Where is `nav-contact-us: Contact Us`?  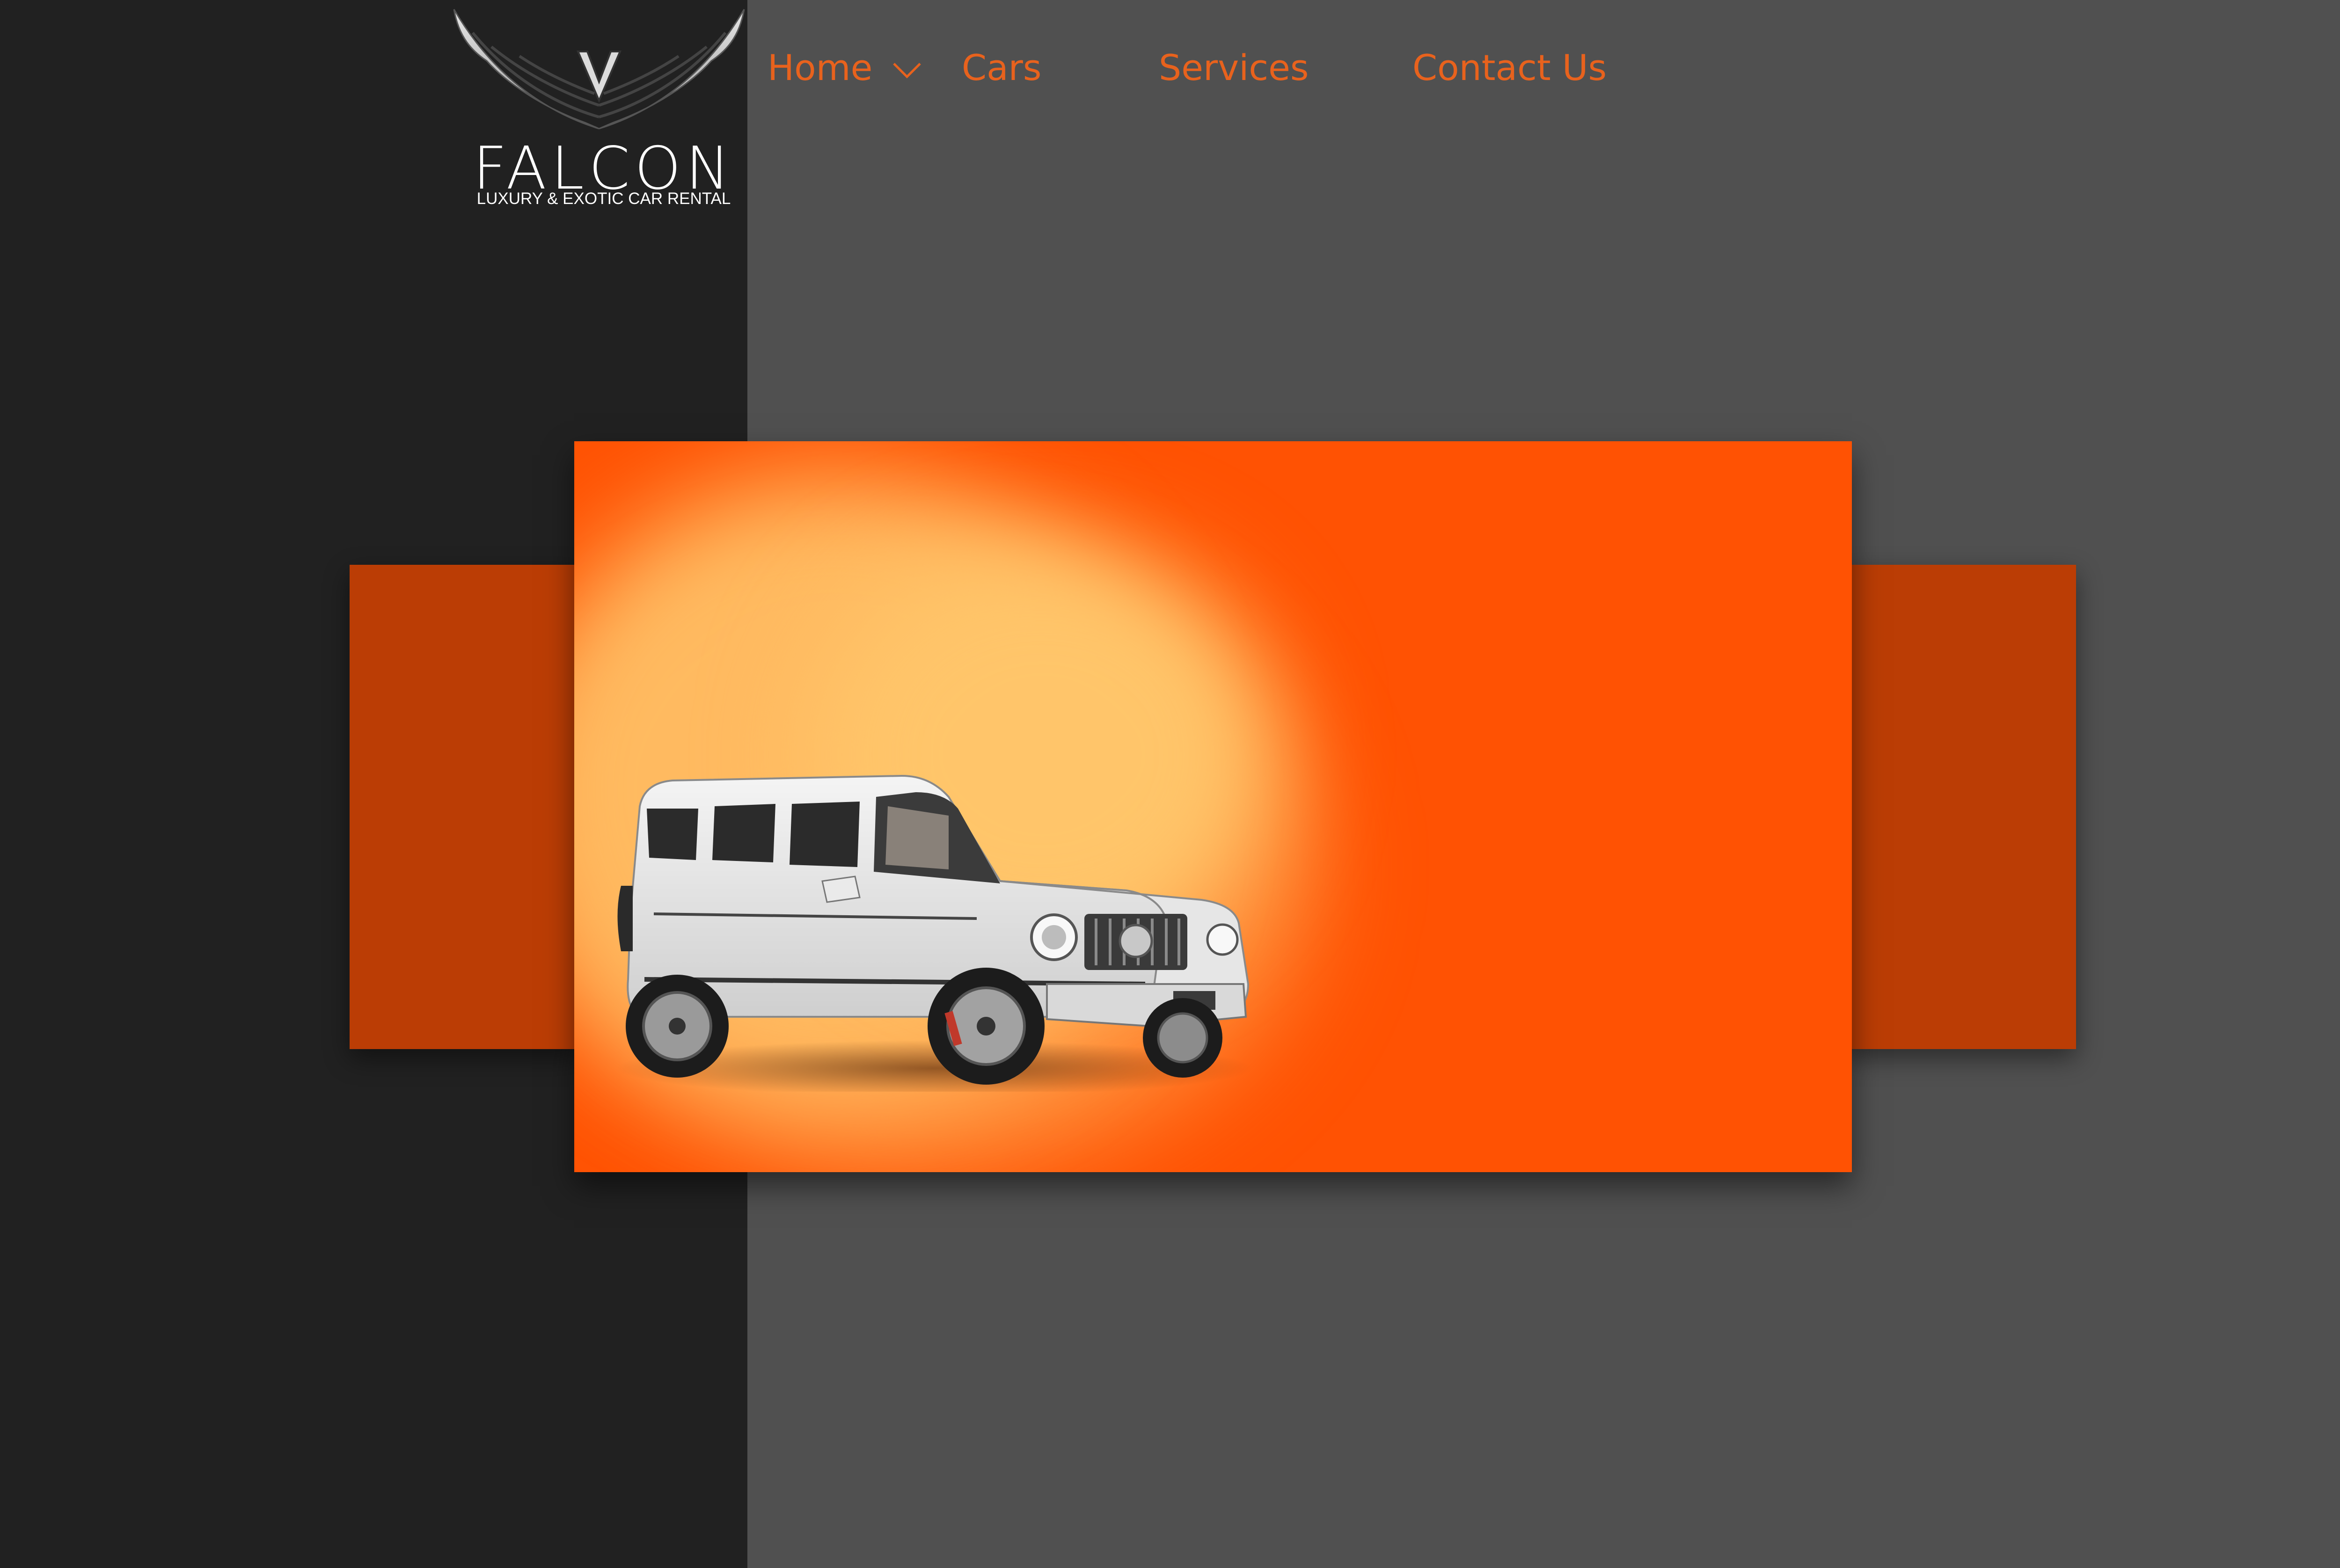
nav-contact-us: Contact Us is located at coordinates (1510, 68).